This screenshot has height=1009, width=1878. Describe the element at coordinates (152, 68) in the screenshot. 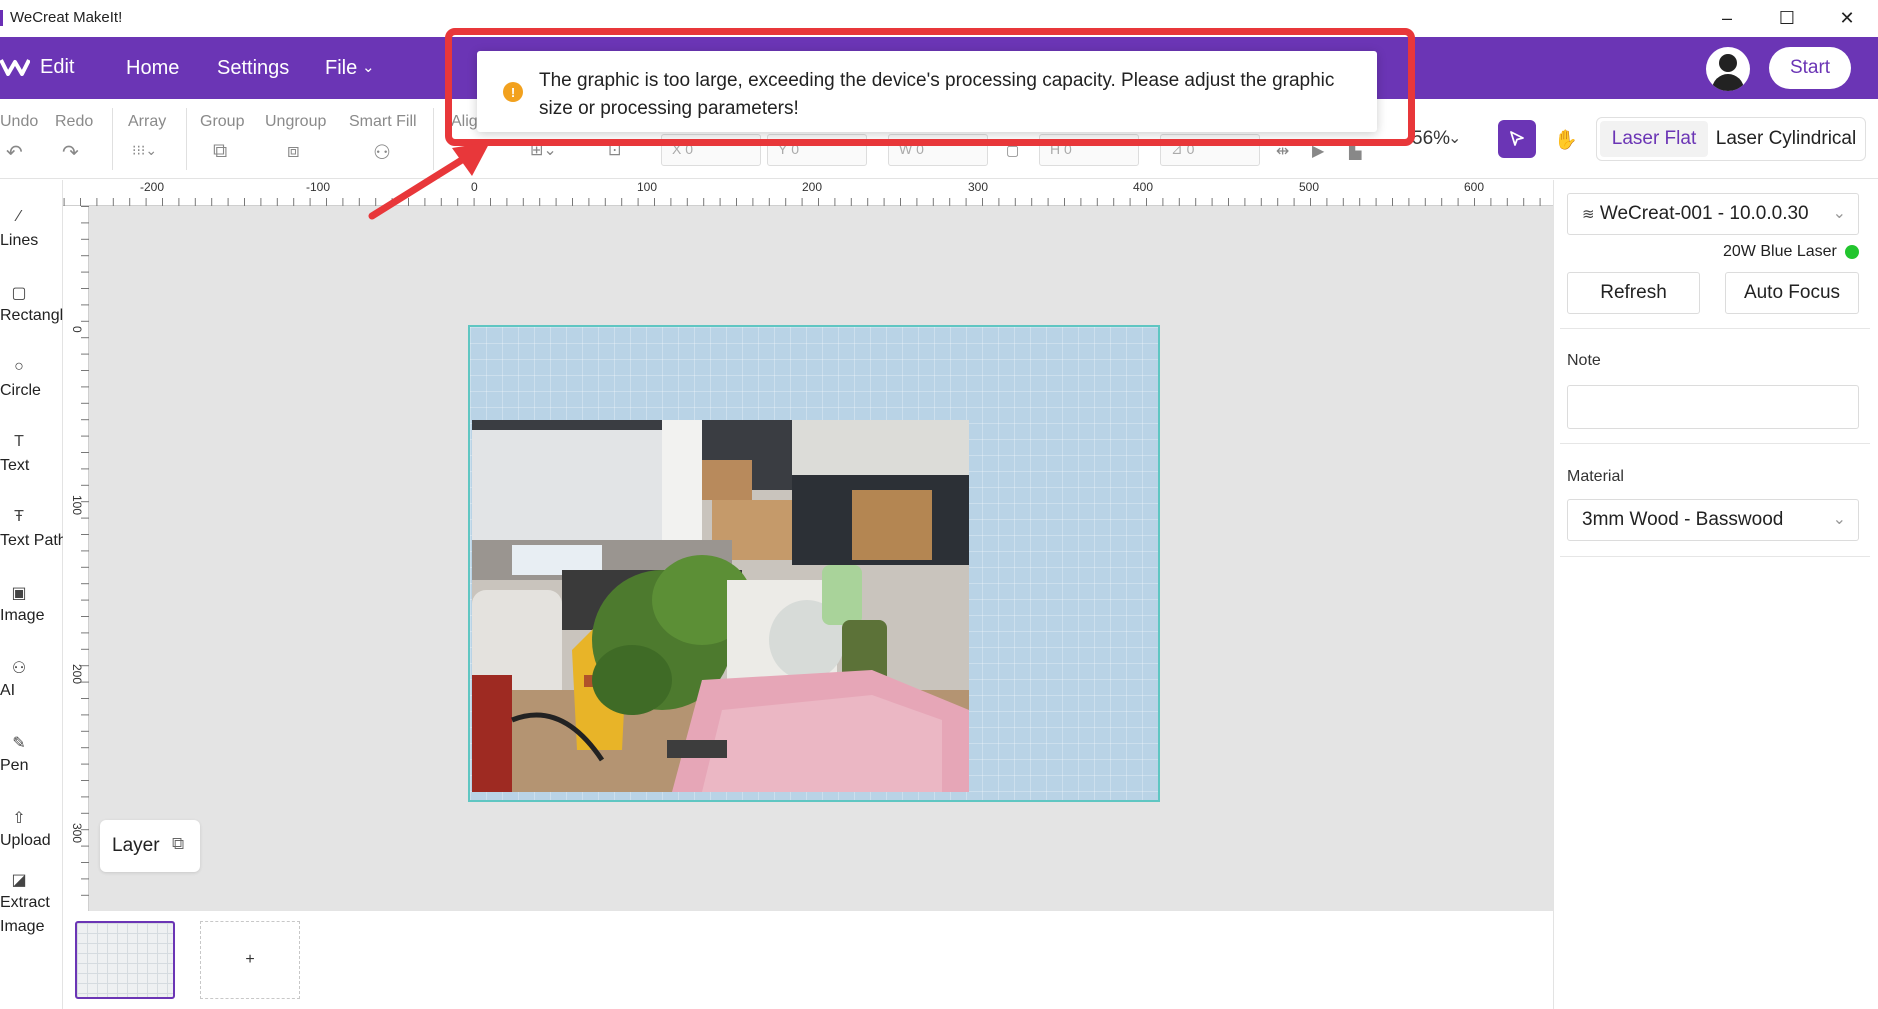

I see `nav-home: Home` at that location.